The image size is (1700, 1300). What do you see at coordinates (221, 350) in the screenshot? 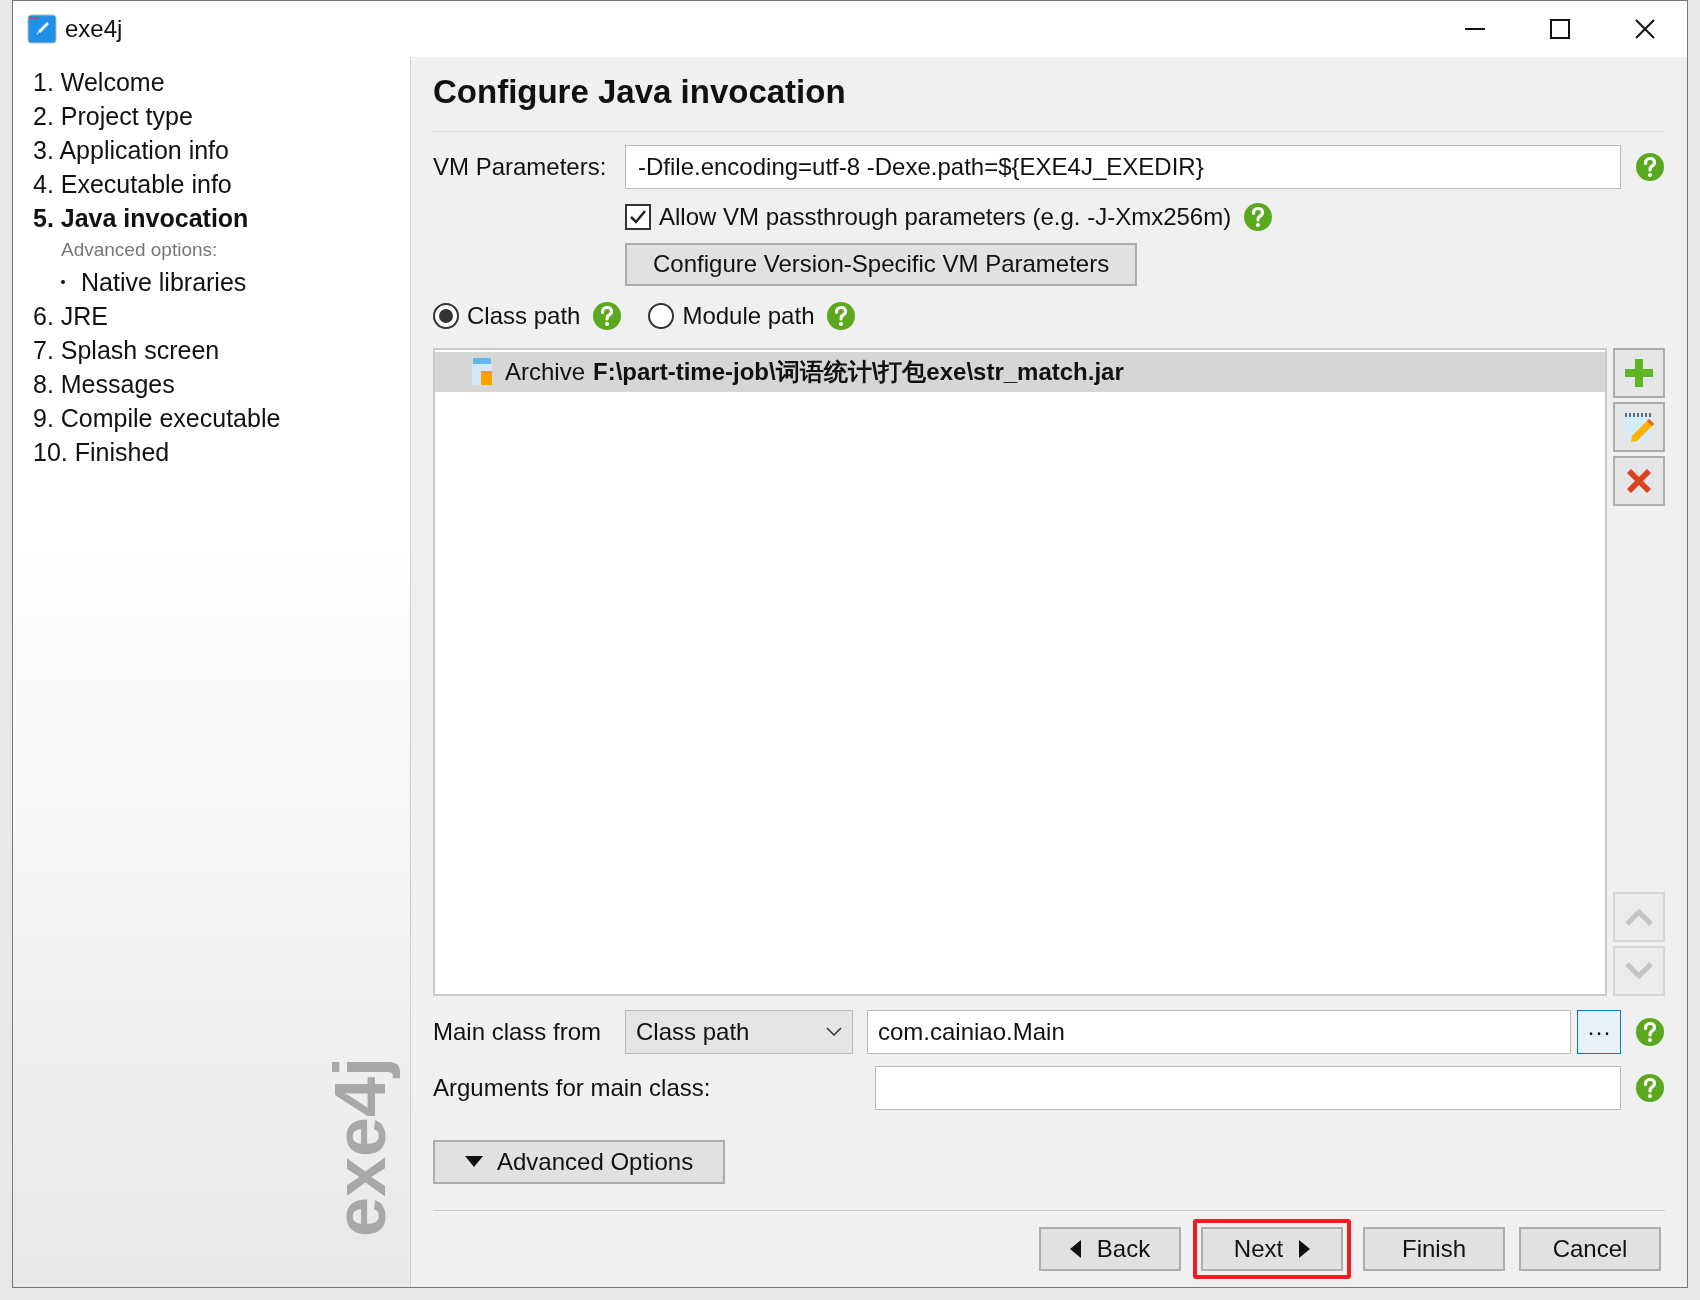
I see `wizard-step: 7. Splash screen` at bounding box center [221, 350].